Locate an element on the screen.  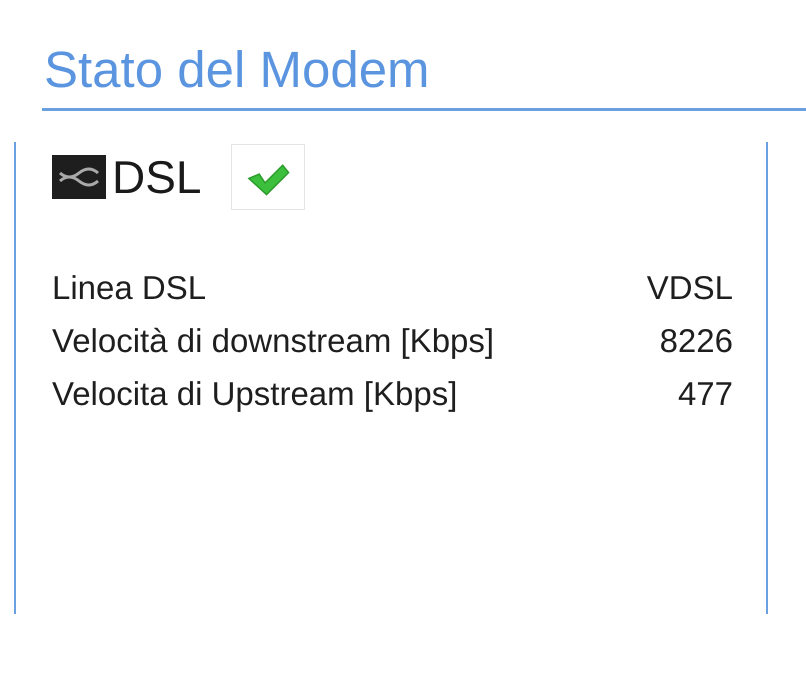
row-value: 477 is located at coordinates (704, 394).